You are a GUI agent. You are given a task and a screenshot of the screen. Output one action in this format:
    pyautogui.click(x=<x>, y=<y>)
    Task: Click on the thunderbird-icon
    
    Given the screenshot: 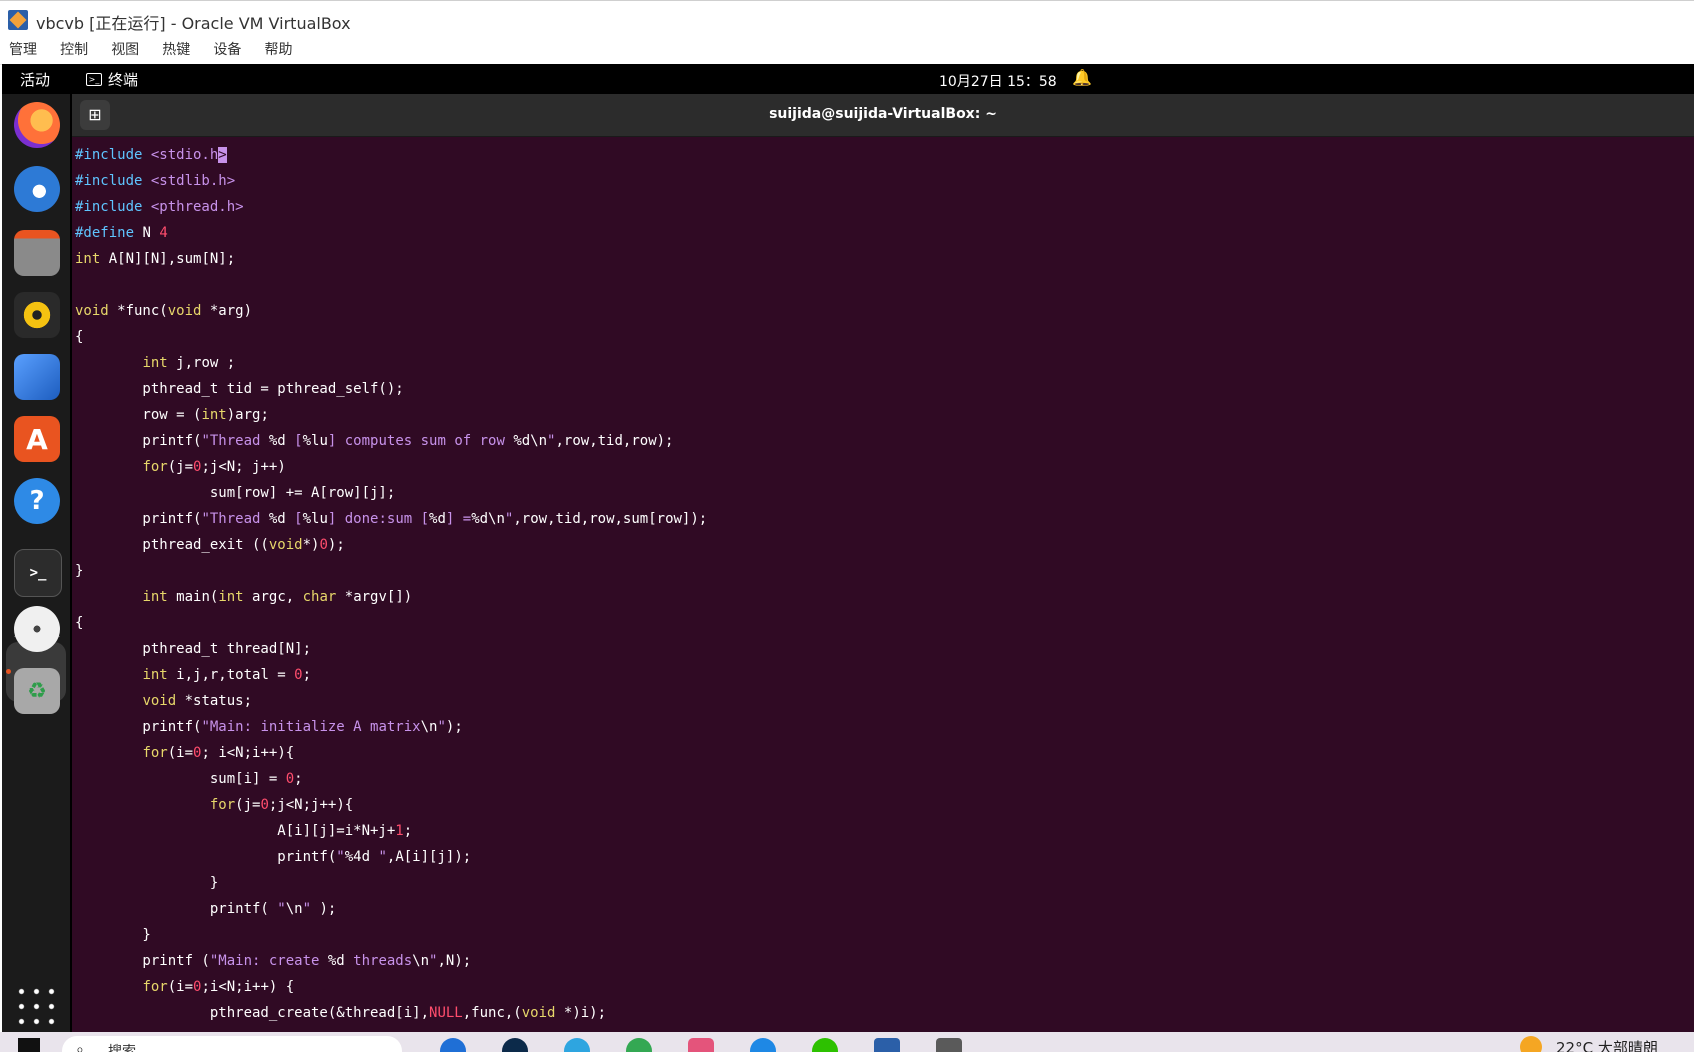 What is the action you would take?
    pyautogui.click(x=37, y=189)
    